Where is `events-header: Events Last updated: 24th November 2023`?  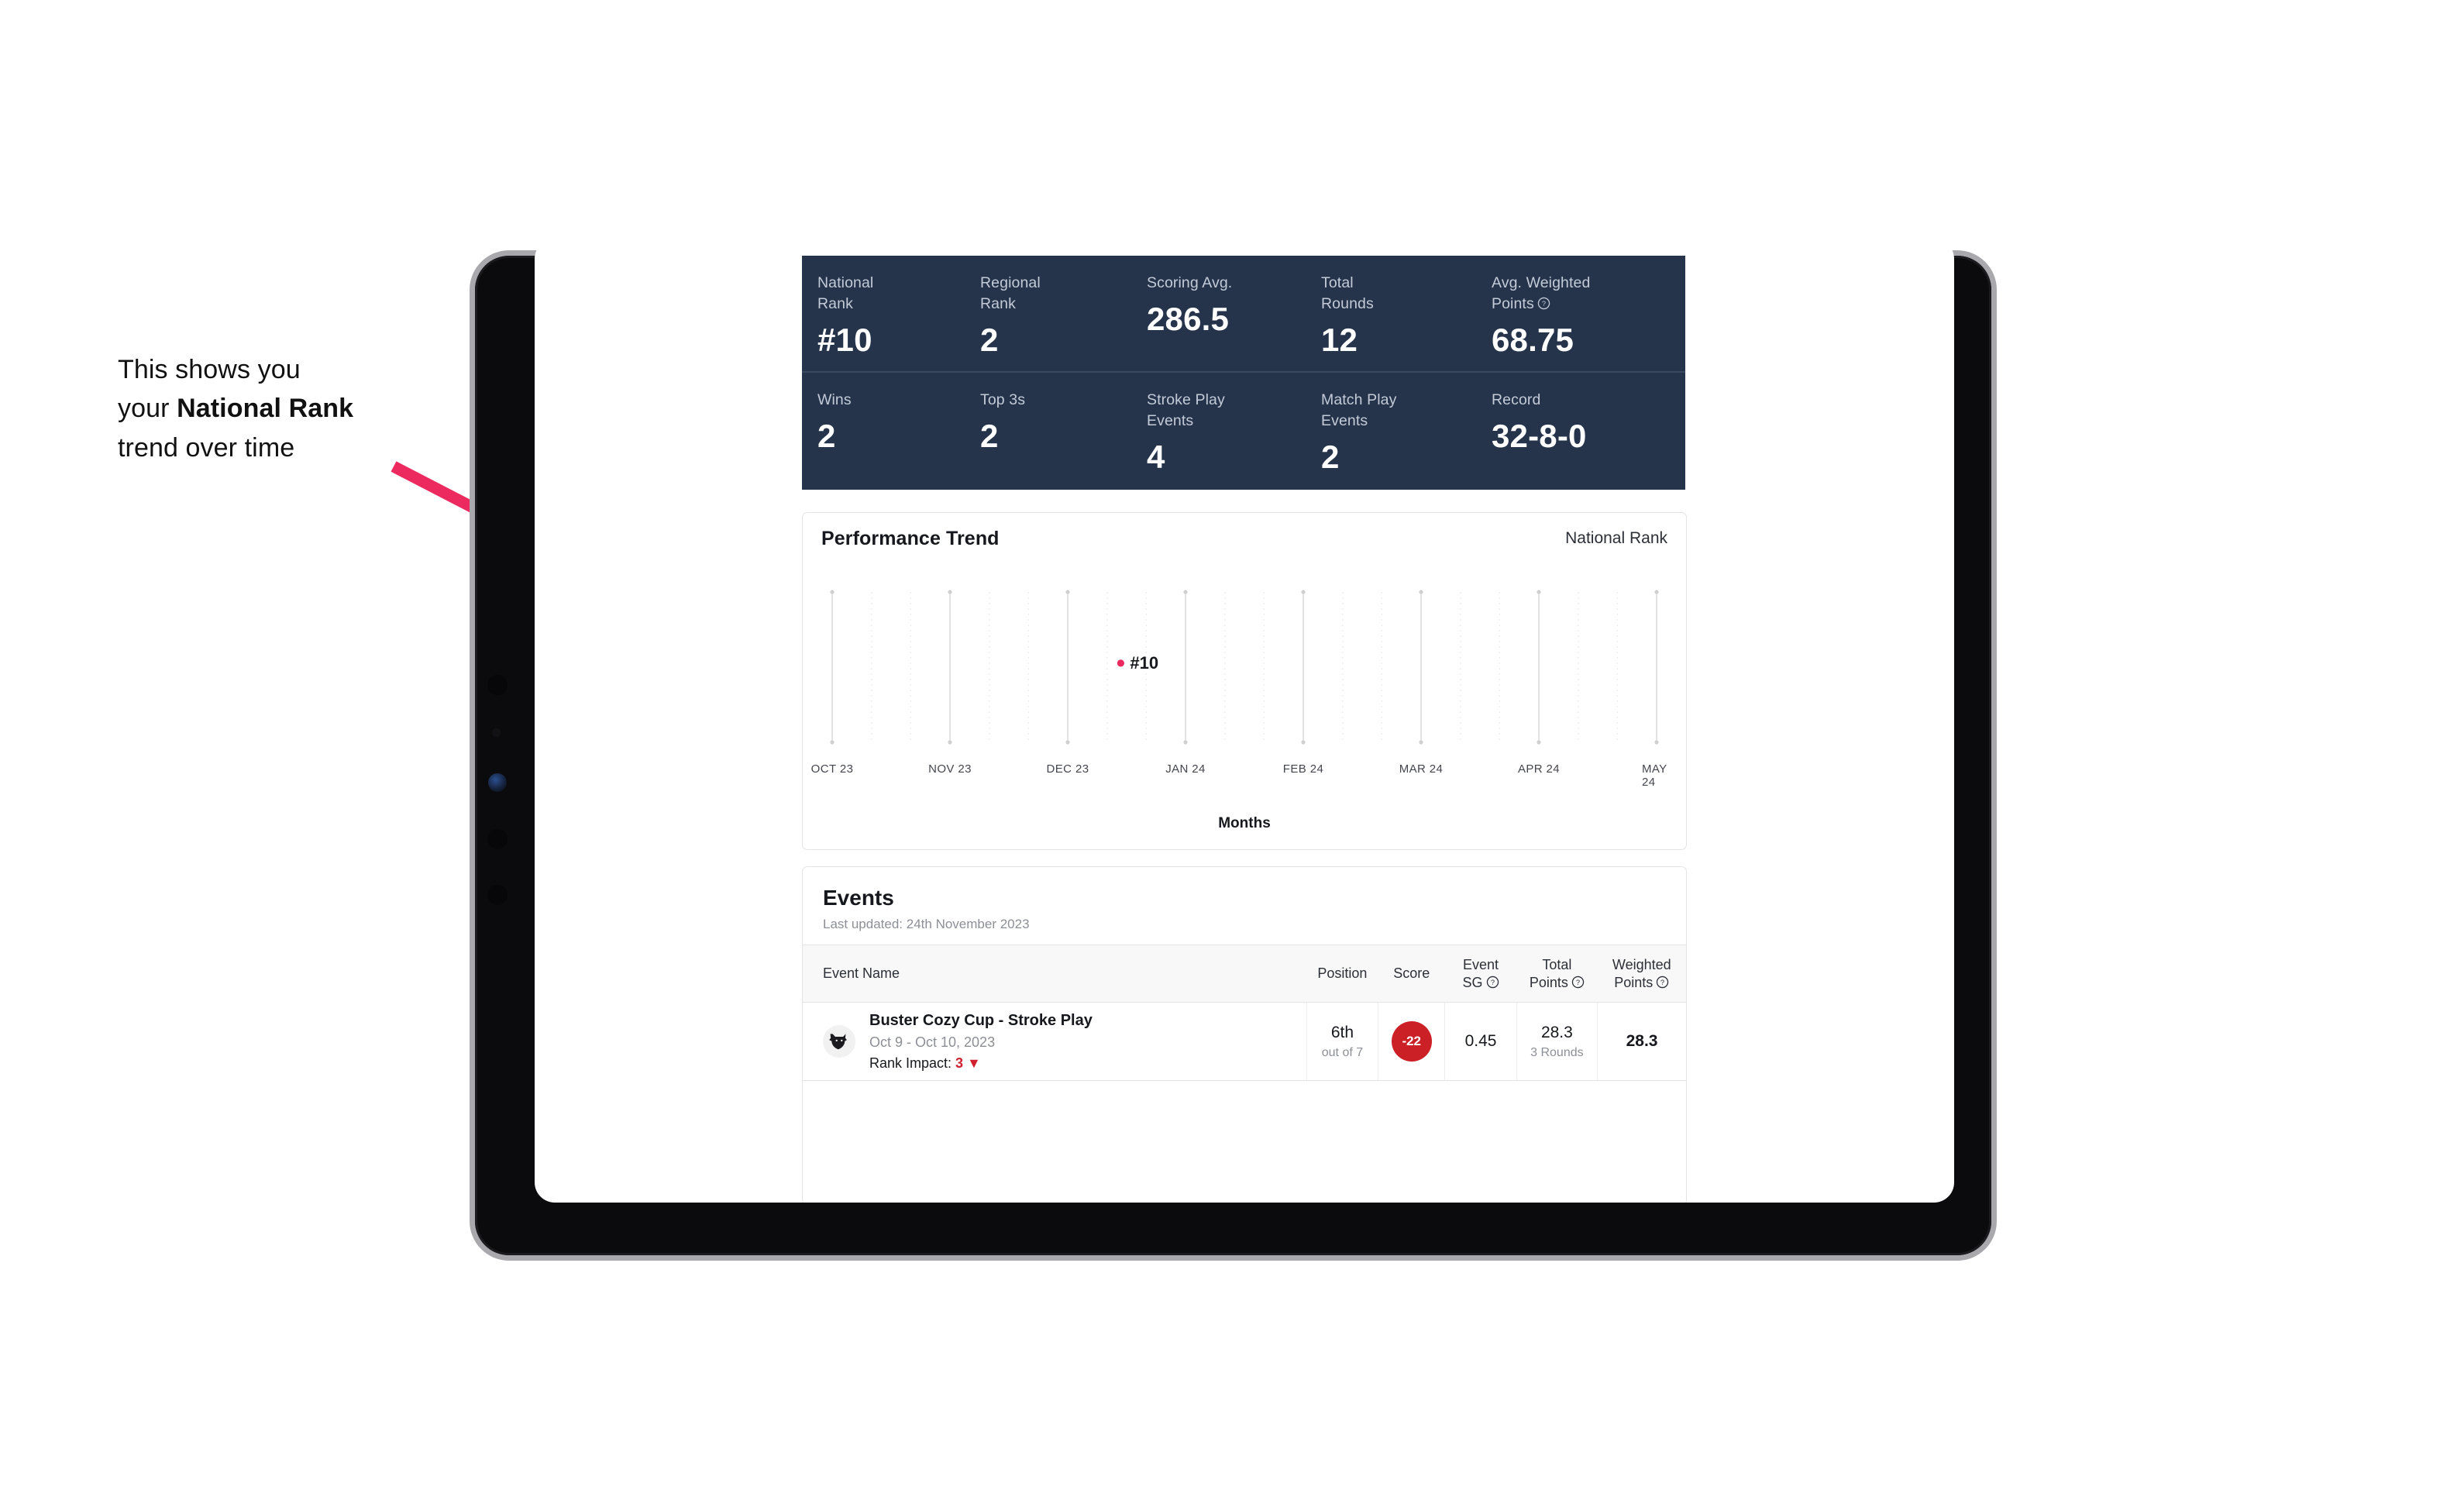 events-header: Events Last updated: 24th November 2023 is located at coordinates (1244, 906).